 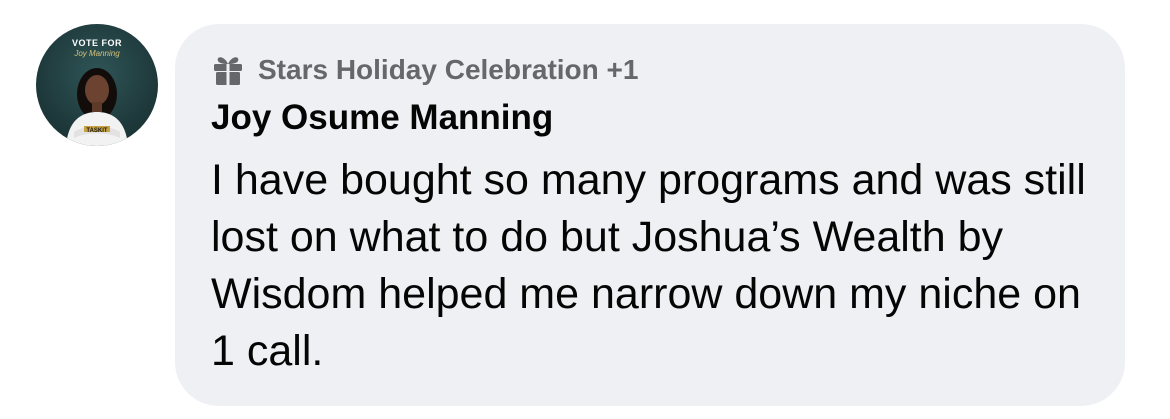 What do you see at coordinates (97, 53) in the screenshot?
I see `avatar-name-text: Joy Manning` at bounding box center [97, 53].